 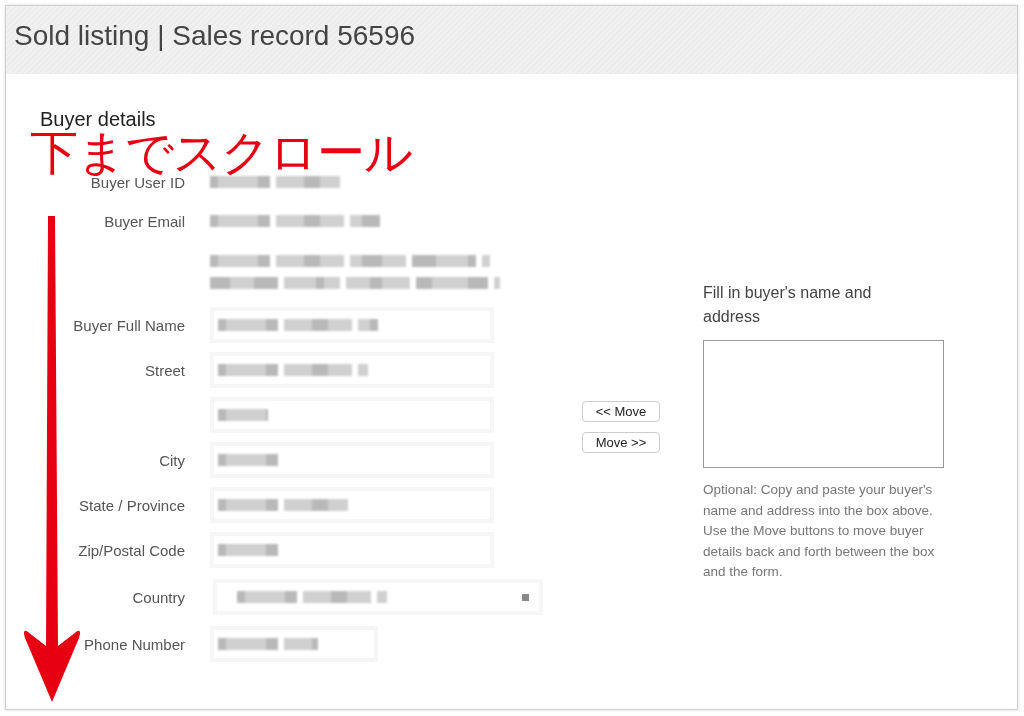 I want to click on annotation-text: 下までスクロール, so click(x=221, y=152).